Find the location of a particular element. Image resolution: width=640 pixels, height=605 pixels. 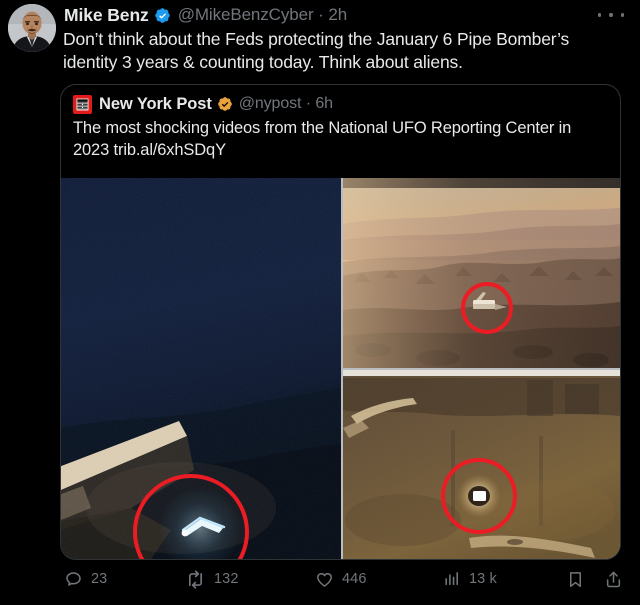

like-count: 446 is located at coordinates (354, 579).